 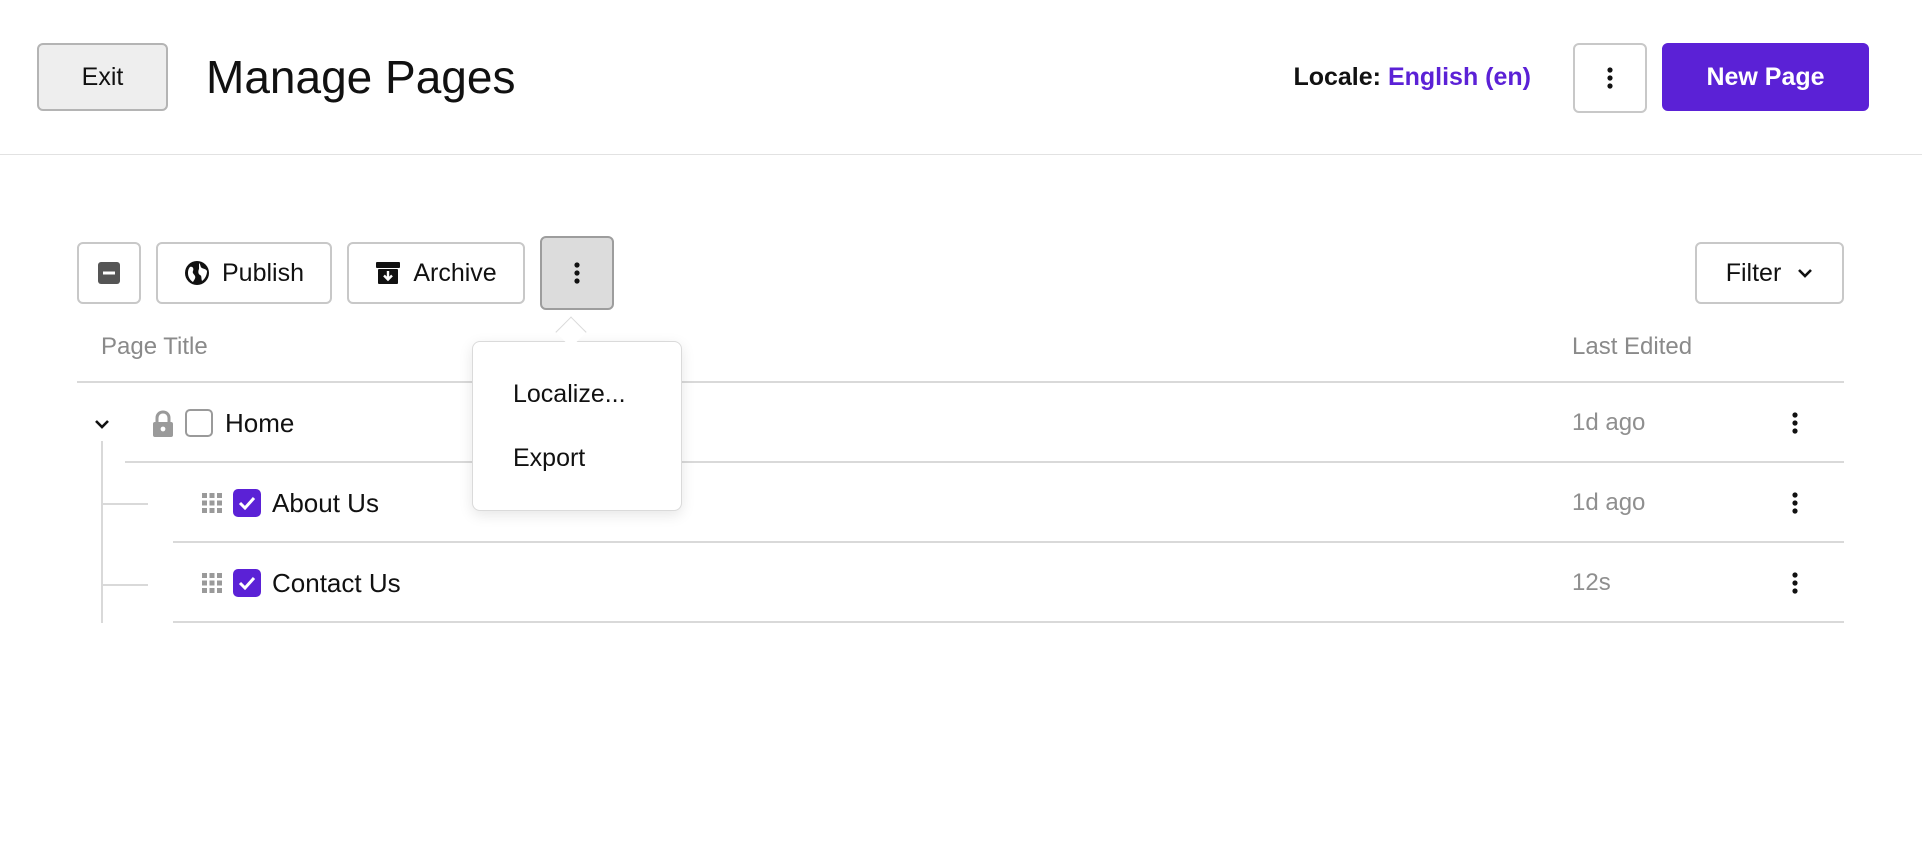 I want to click on header-more-button, so click(x=1610, y=78).